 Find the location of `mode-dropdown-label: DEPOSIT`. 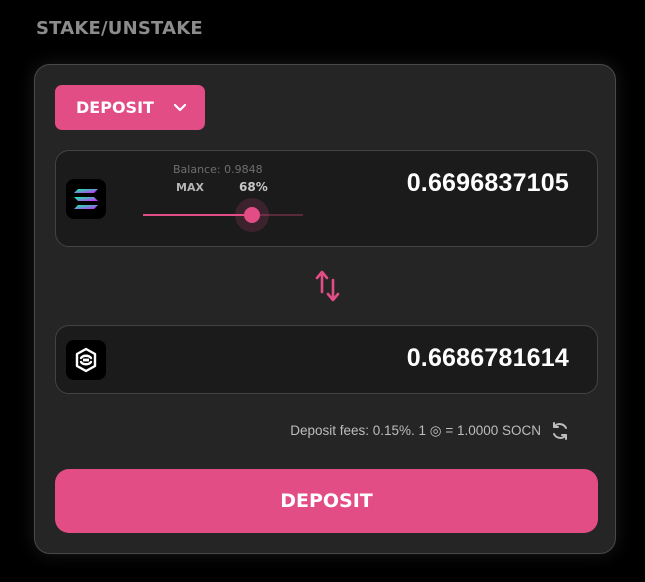

mode-dropdown-label: DEPOSIT is located at coordinates (115, 107).